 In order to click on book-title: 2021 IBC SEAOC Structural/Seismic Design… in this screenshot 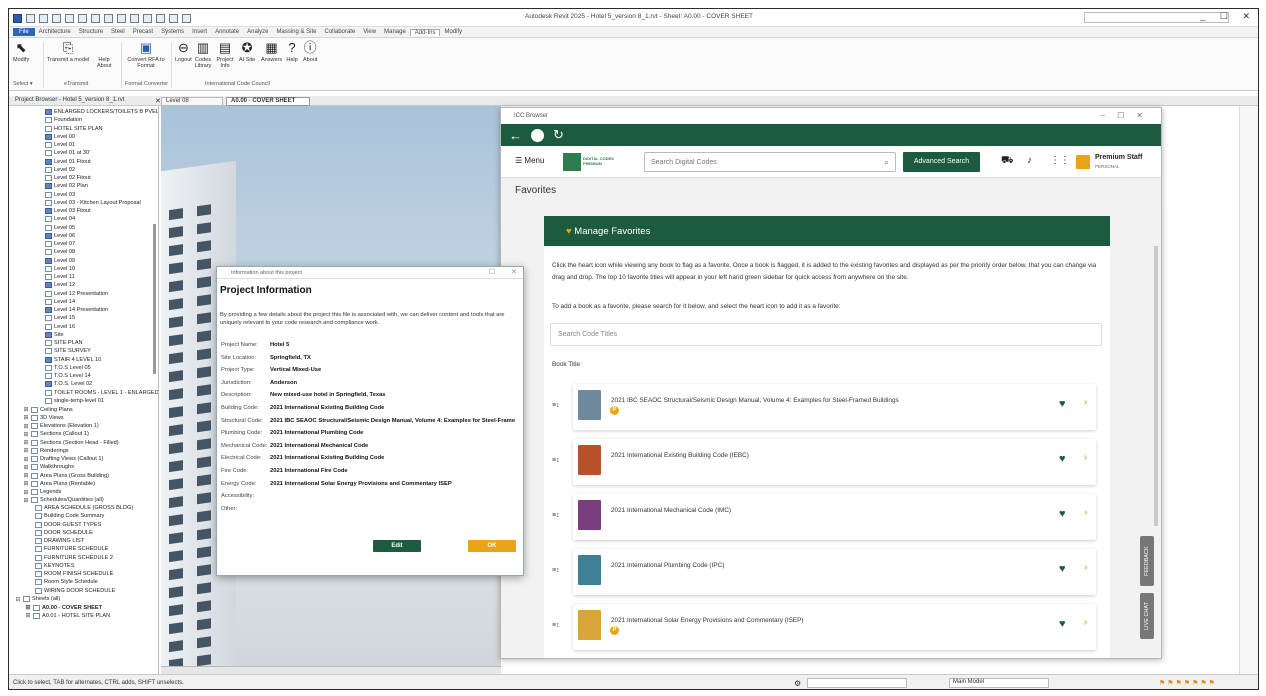, I will do `click(755, 400)`.